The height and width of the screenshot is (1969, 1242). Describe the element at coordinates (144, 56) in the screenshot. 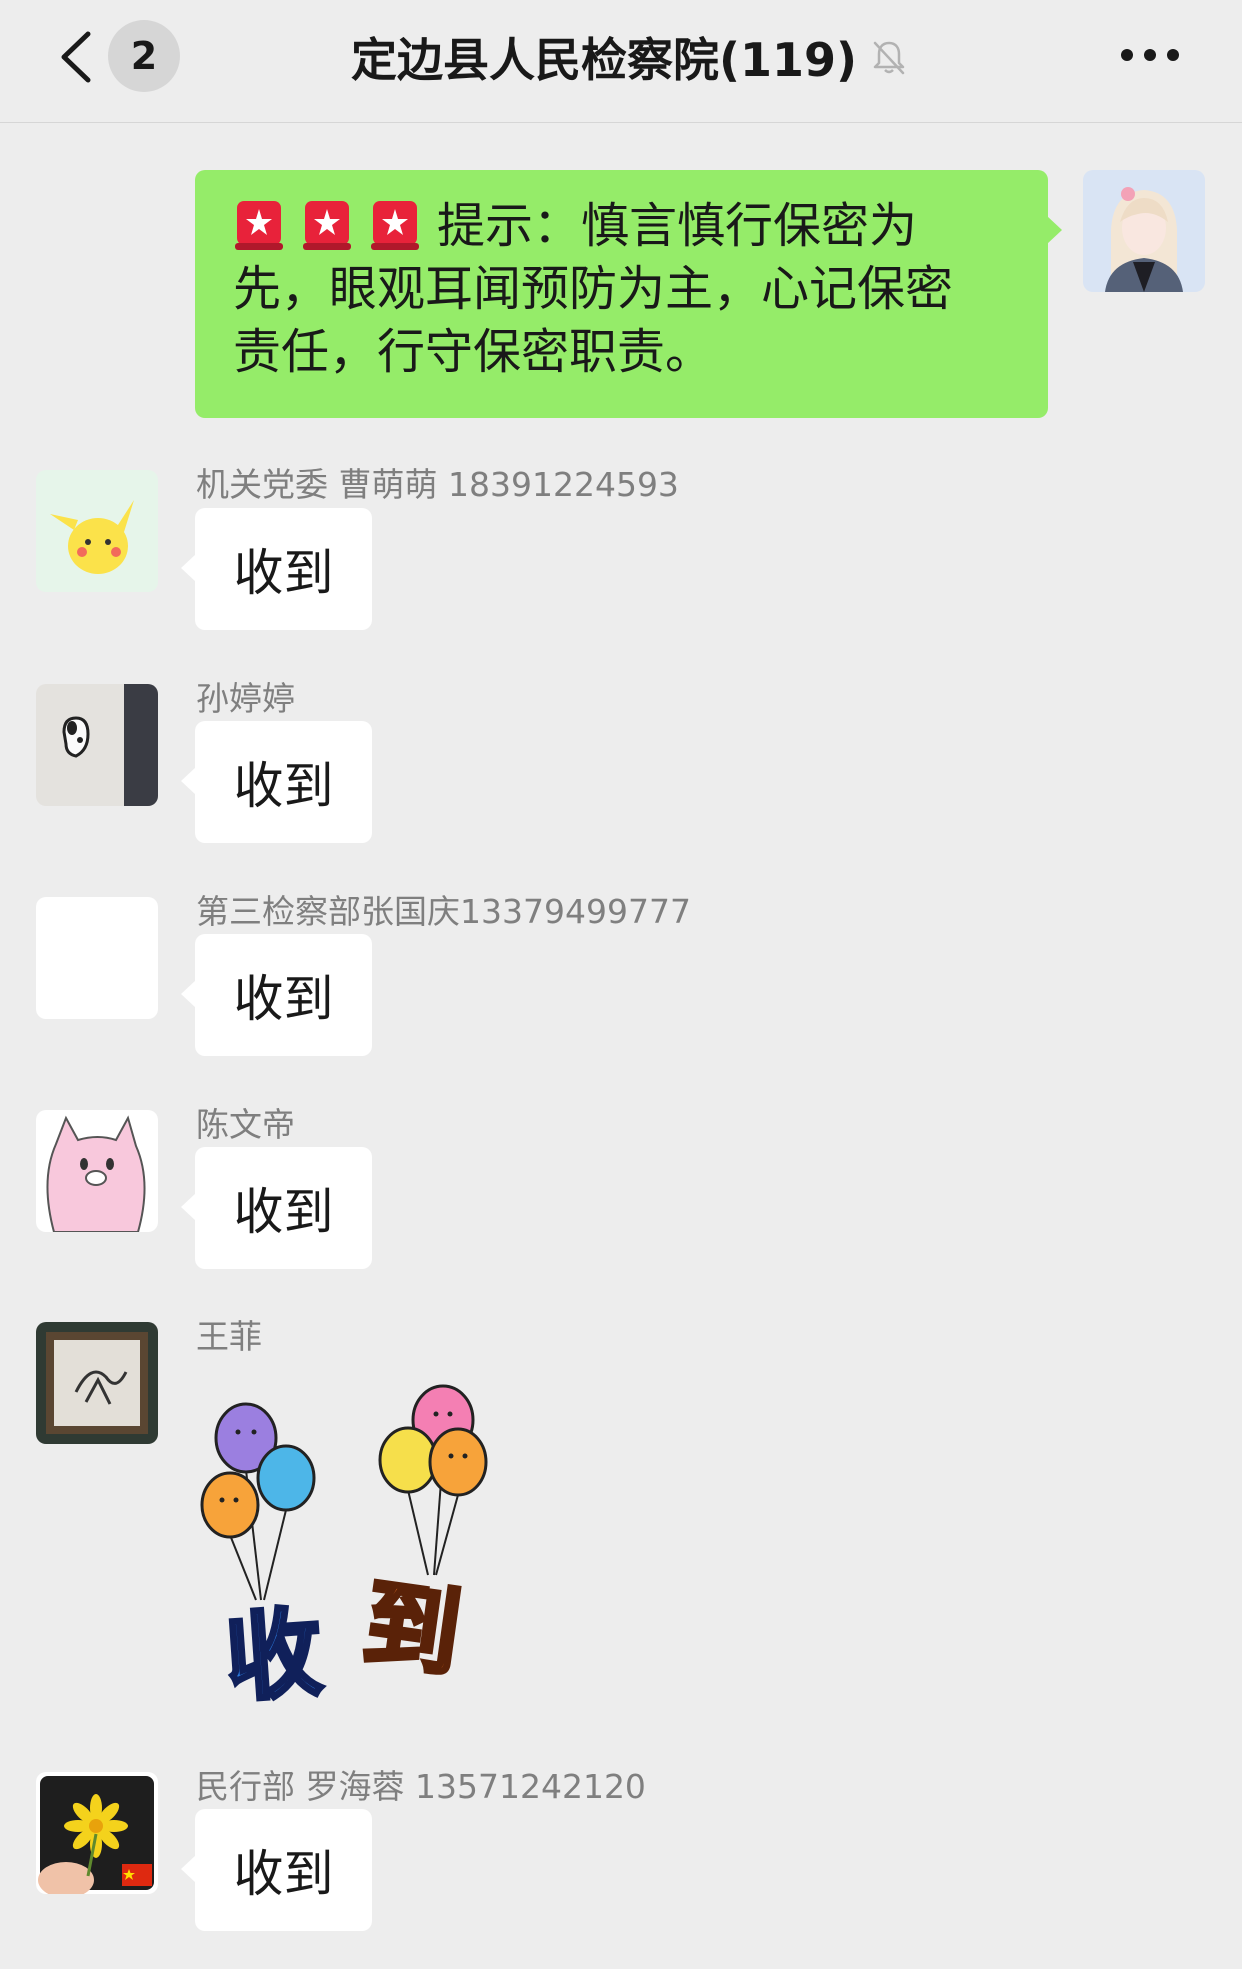

I see `unread-count-badge: 2` at that location.